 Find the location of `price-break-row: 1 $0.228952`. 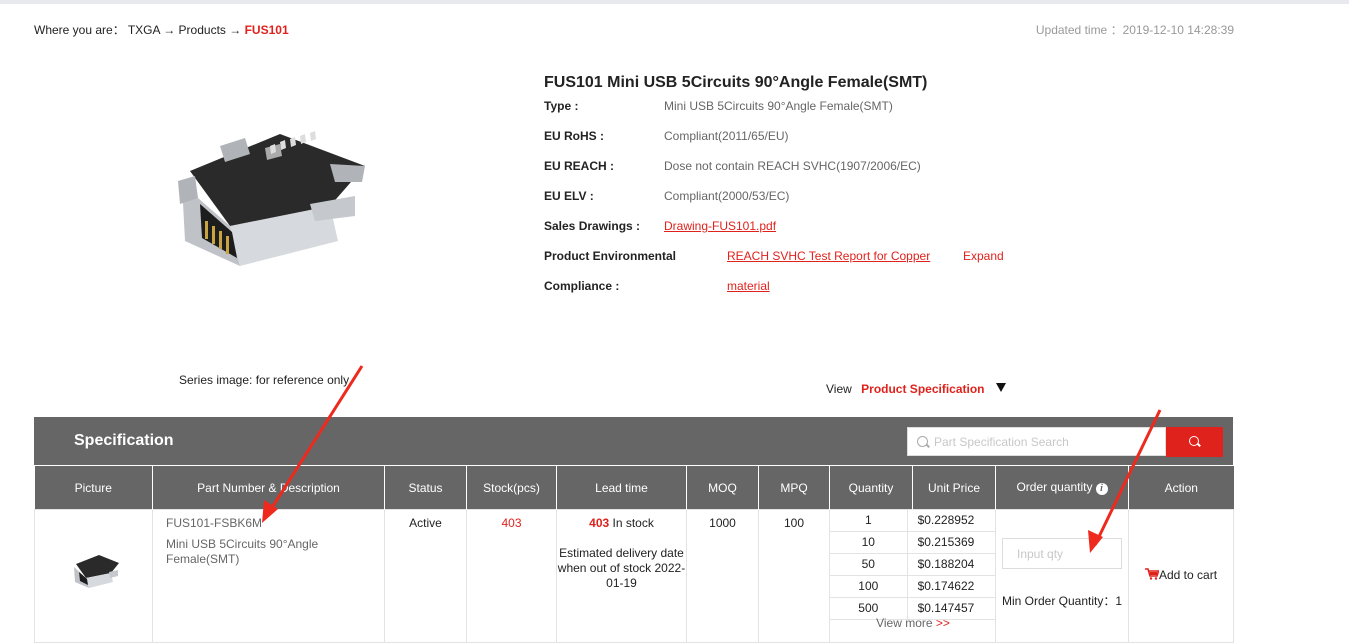

price-break-row: 1 $0.228952 is located at coordinates (913, 521).